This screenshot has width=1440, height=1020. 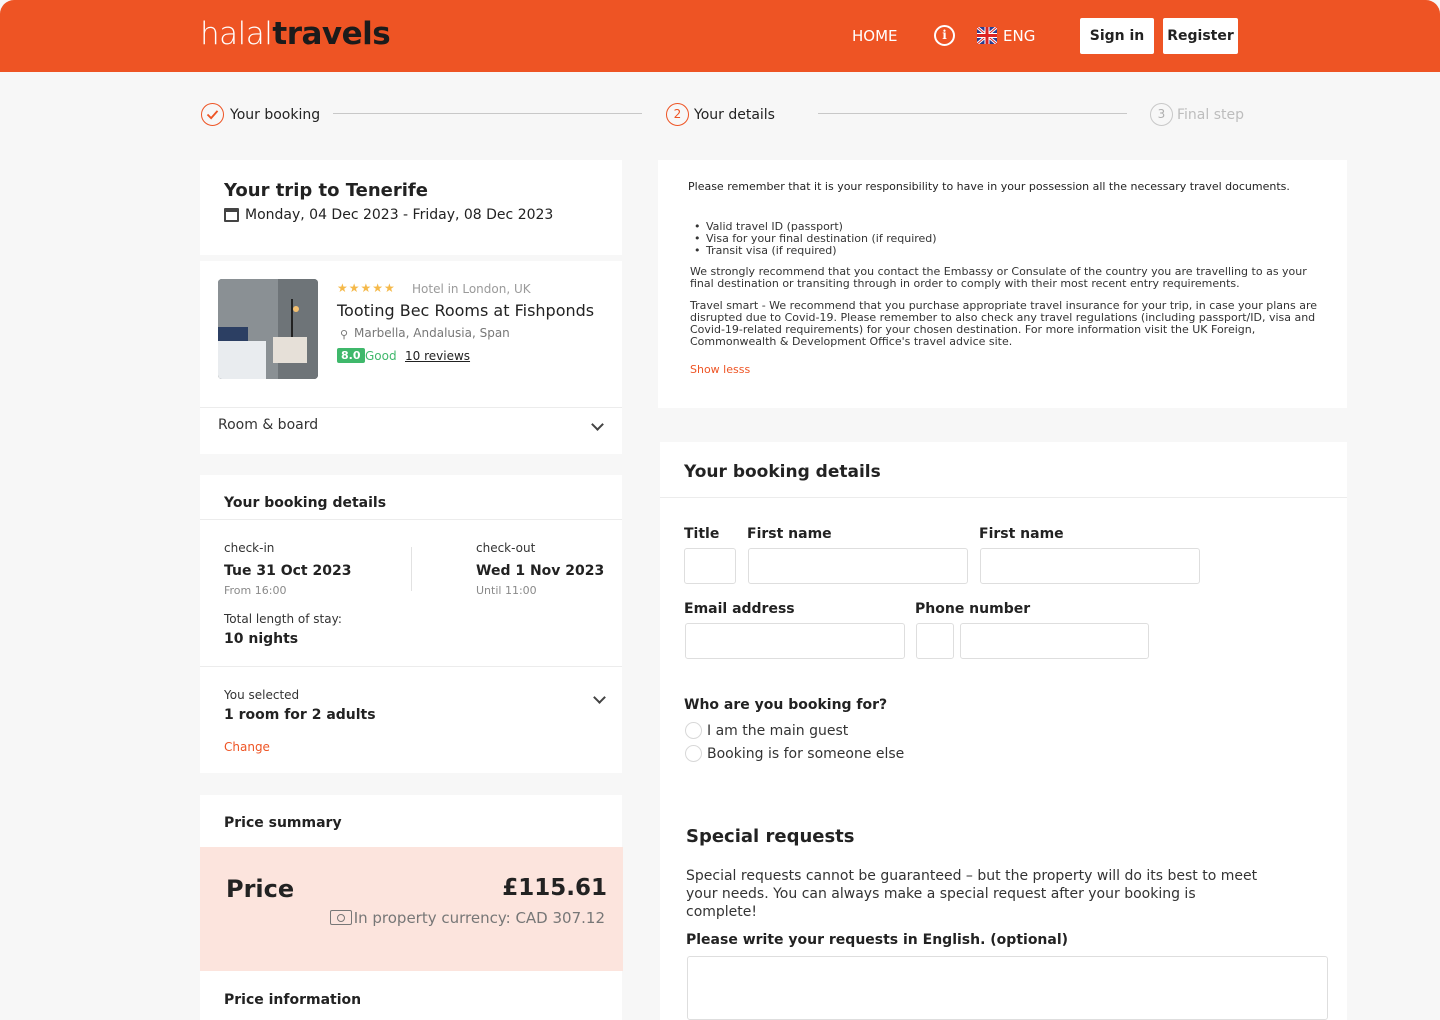 What do you see at coordinates (411, 569) in the screenshot?
I see `vertical-divider` at bounding box center [411, 569].